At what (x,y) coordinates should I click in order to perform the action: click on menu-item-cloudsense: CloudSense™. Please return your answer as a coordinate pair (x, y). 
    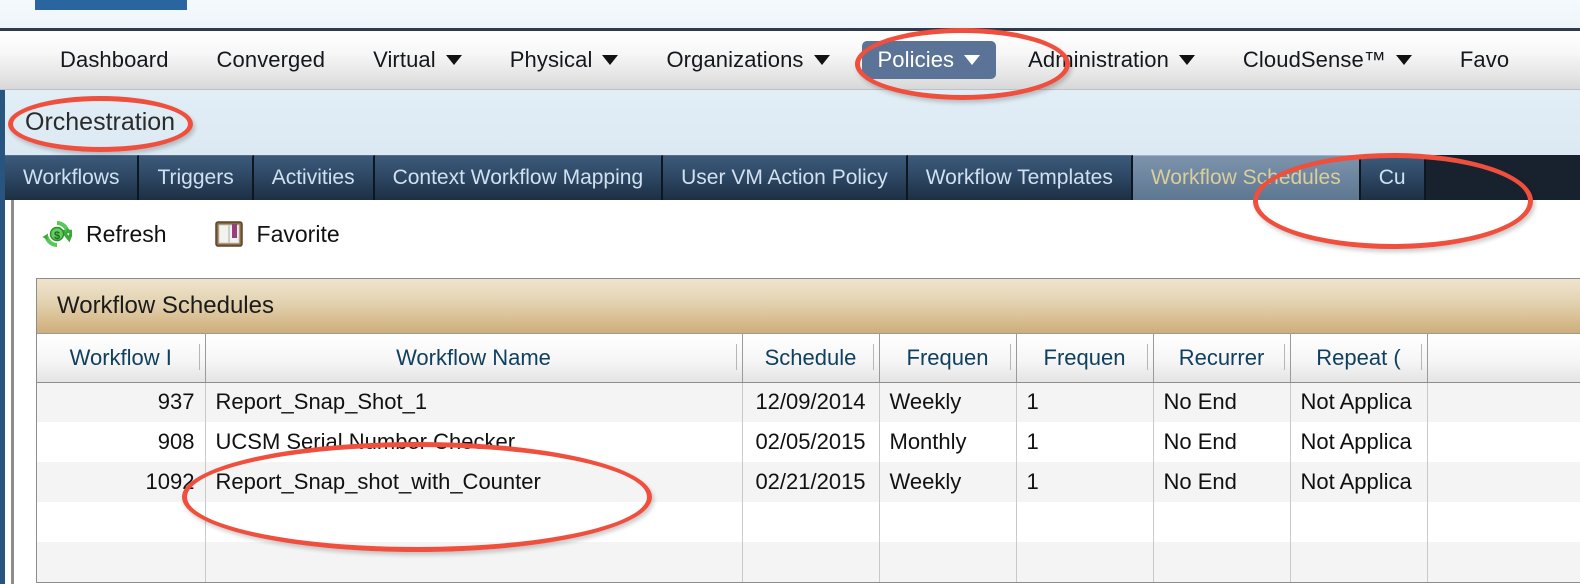
    Looking at the image, I should click on (1327, 60).